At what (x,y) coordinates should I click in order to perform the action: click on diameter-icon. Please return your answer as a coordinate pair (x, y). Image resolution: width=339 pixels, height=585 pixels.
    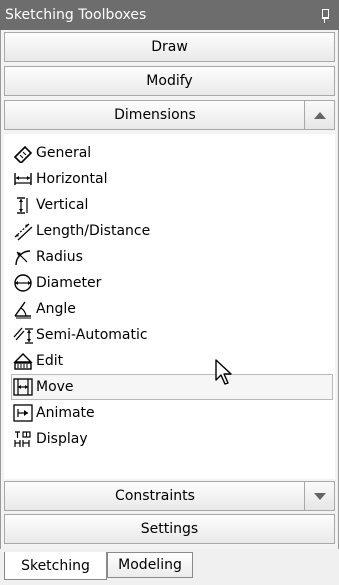
    Looking at the image, I should click on (23, 283).